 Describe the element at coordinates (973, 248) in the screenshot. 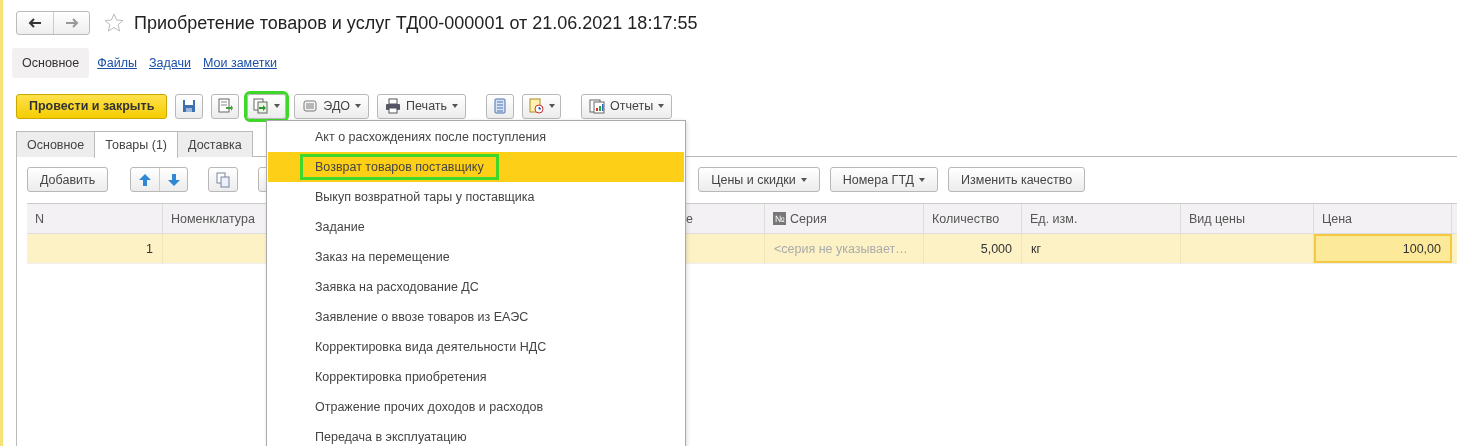

I see `table-cell: 5,000` at that location.